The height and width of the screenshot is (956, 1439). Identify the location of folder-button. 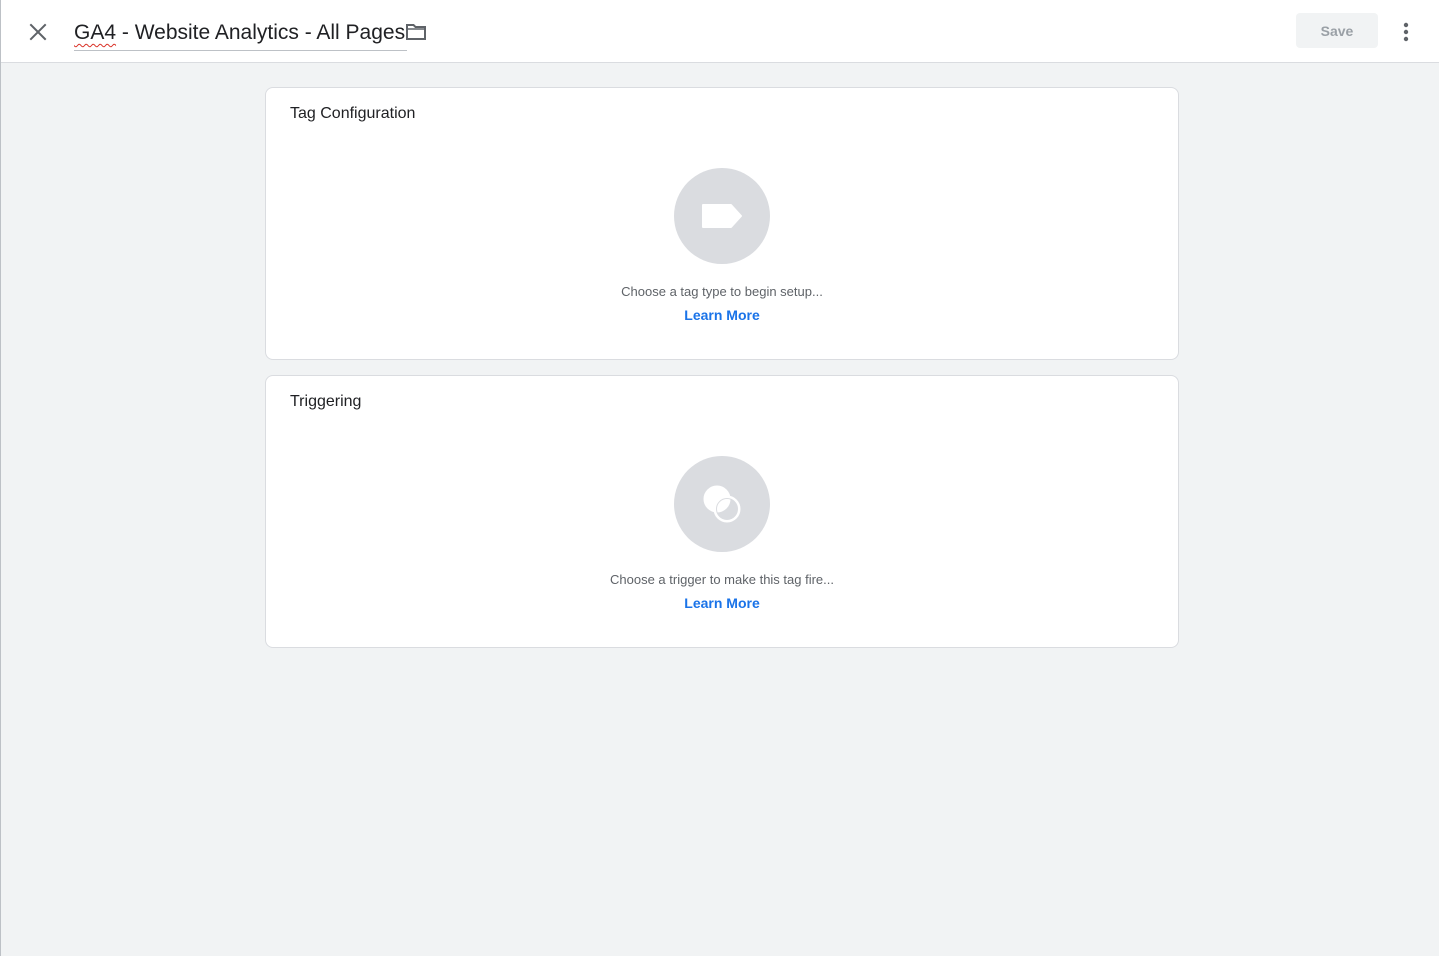
(416, 32).